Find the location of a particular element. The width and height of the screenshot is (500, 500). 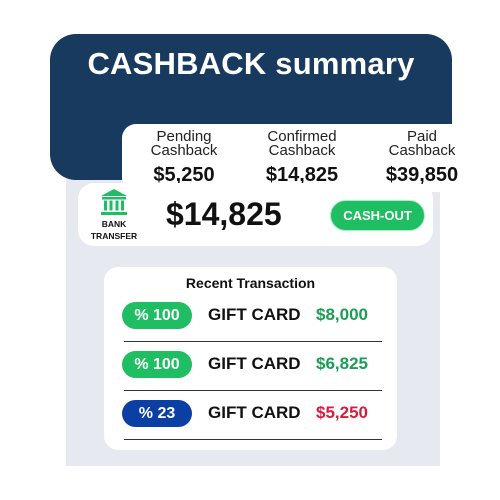

stat-paid: Paid Cashback $39,850 is located at coordinates (422, 158).